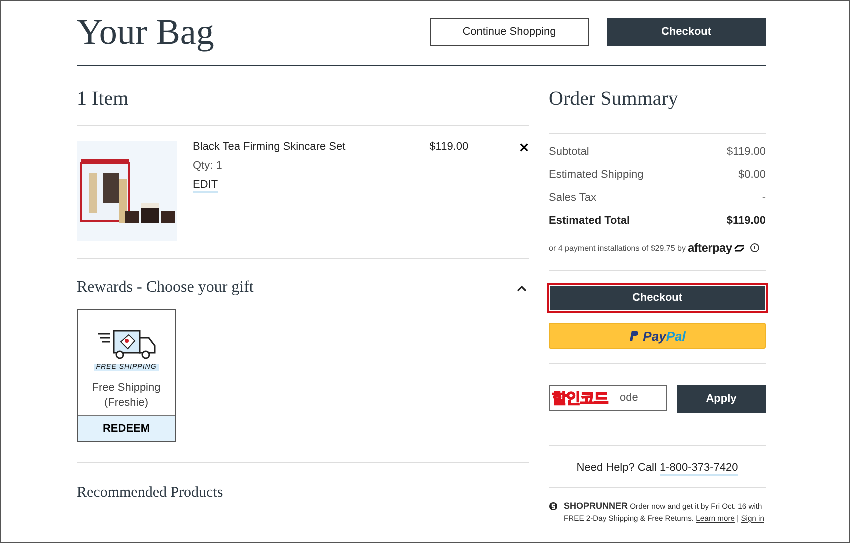 The height and width of the screenshot is (543, 850). I want to click on product-price: $119.00, so click(450, 148).